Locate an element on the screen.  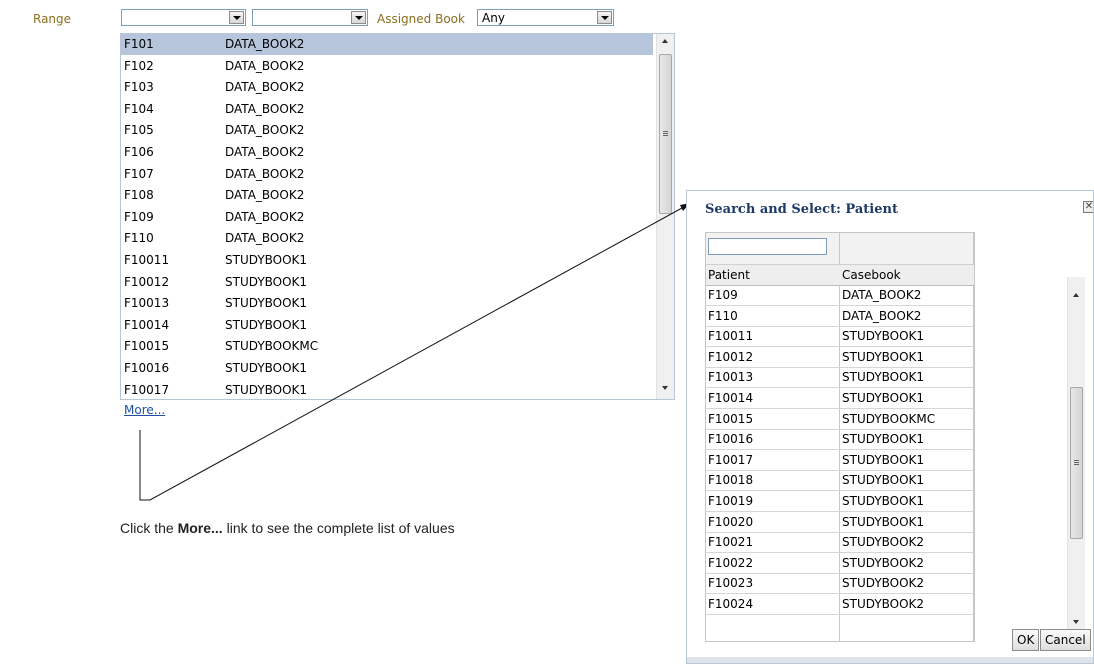
cell-patient: F10020 is located at coordinates (731, 521).